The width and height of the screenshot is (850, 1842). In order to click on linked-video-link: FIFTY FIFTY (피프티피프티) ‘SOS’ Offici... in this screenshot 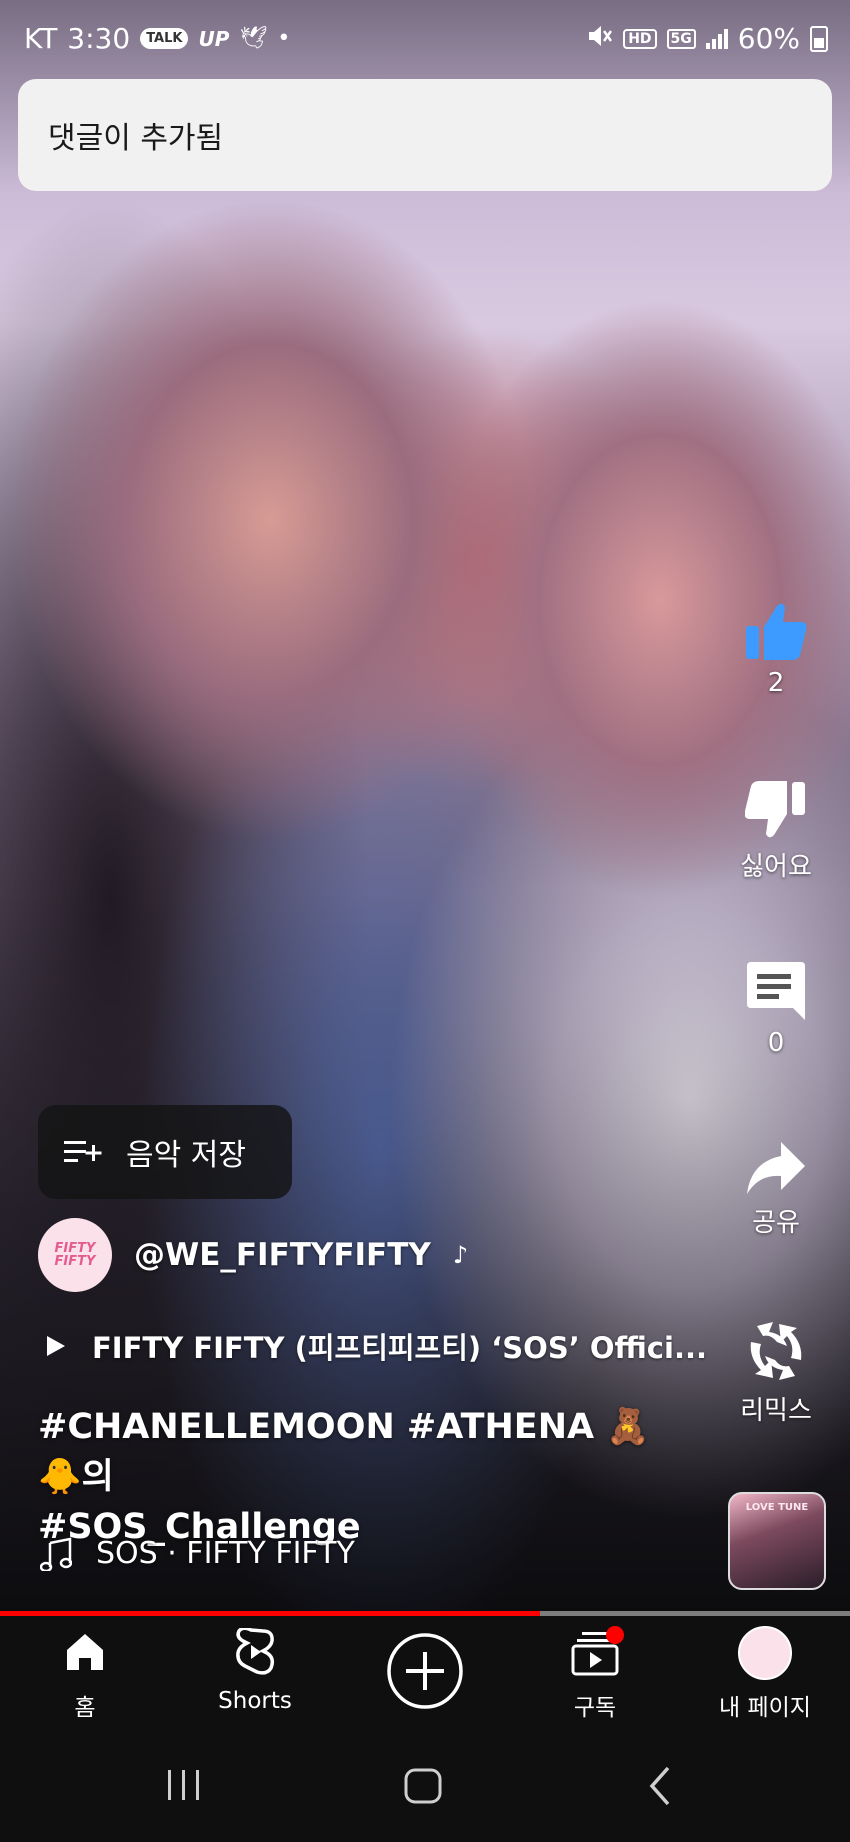, I will do `click(376, 1346)`.